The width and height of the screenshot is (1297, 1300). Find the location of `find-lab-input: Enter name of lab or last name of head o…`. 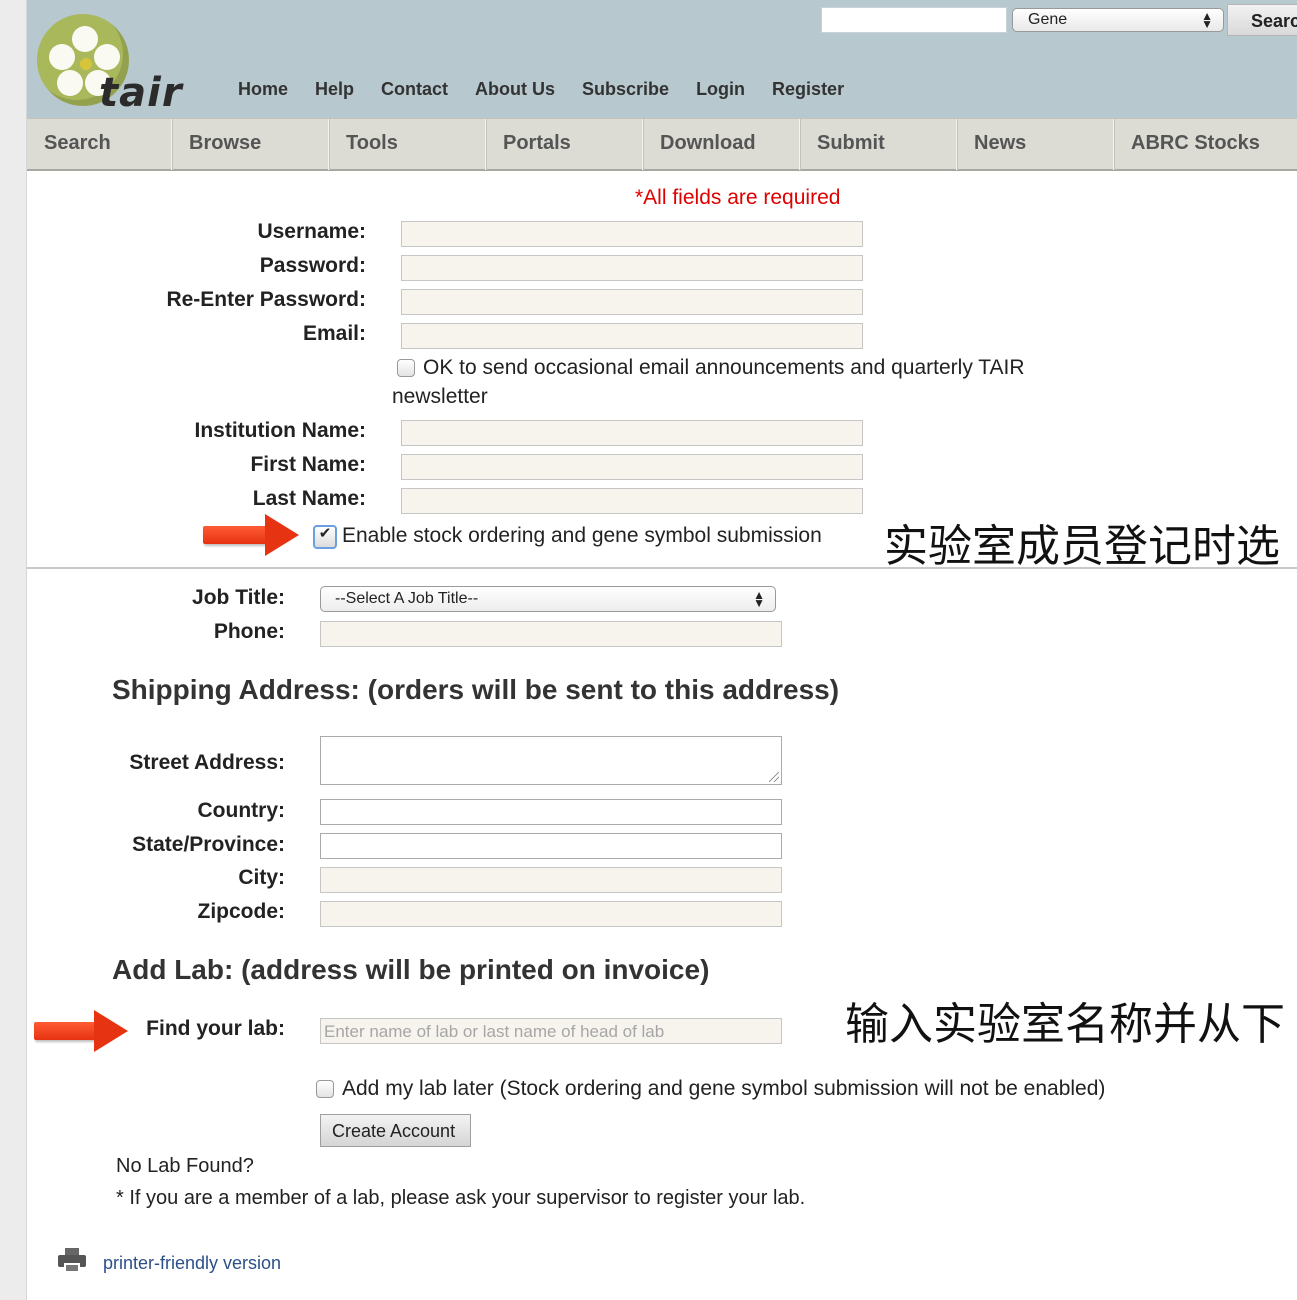

find-lab-input: Enter name of lab or last name of head o… is located at coordinates (551, 1031).